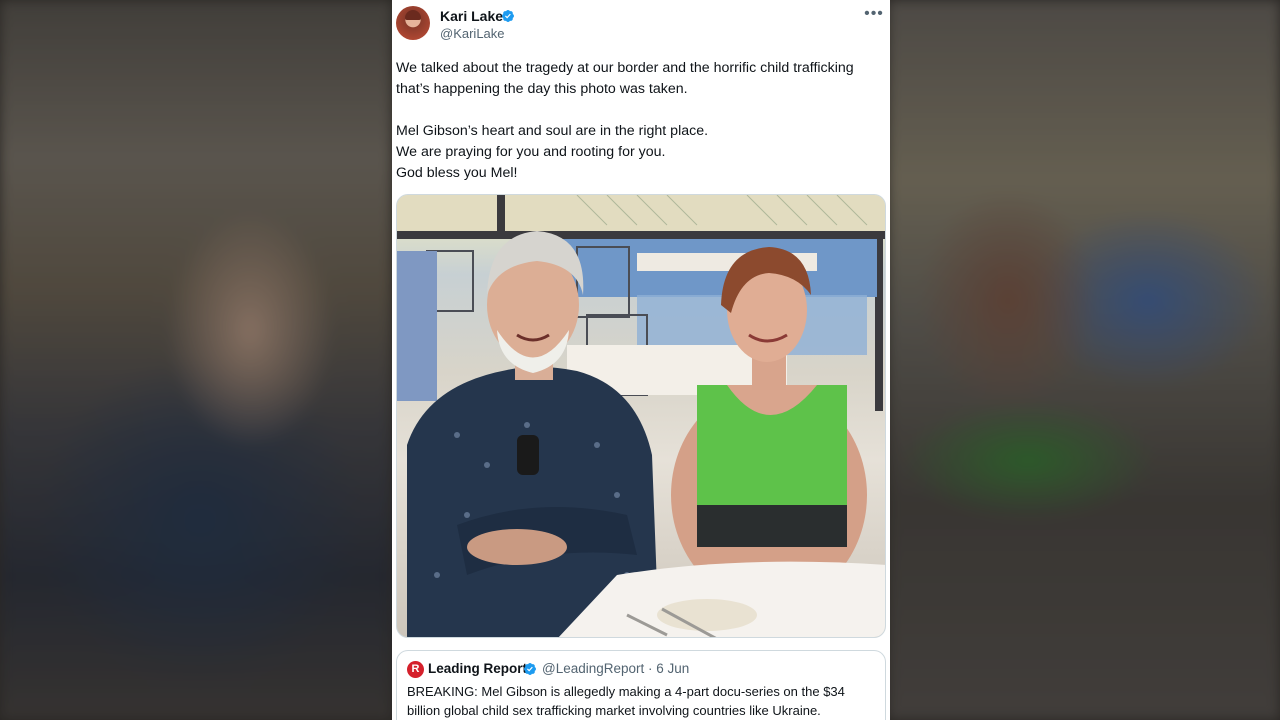  I want to click on more-options-icon: •••, so click(874, 16).